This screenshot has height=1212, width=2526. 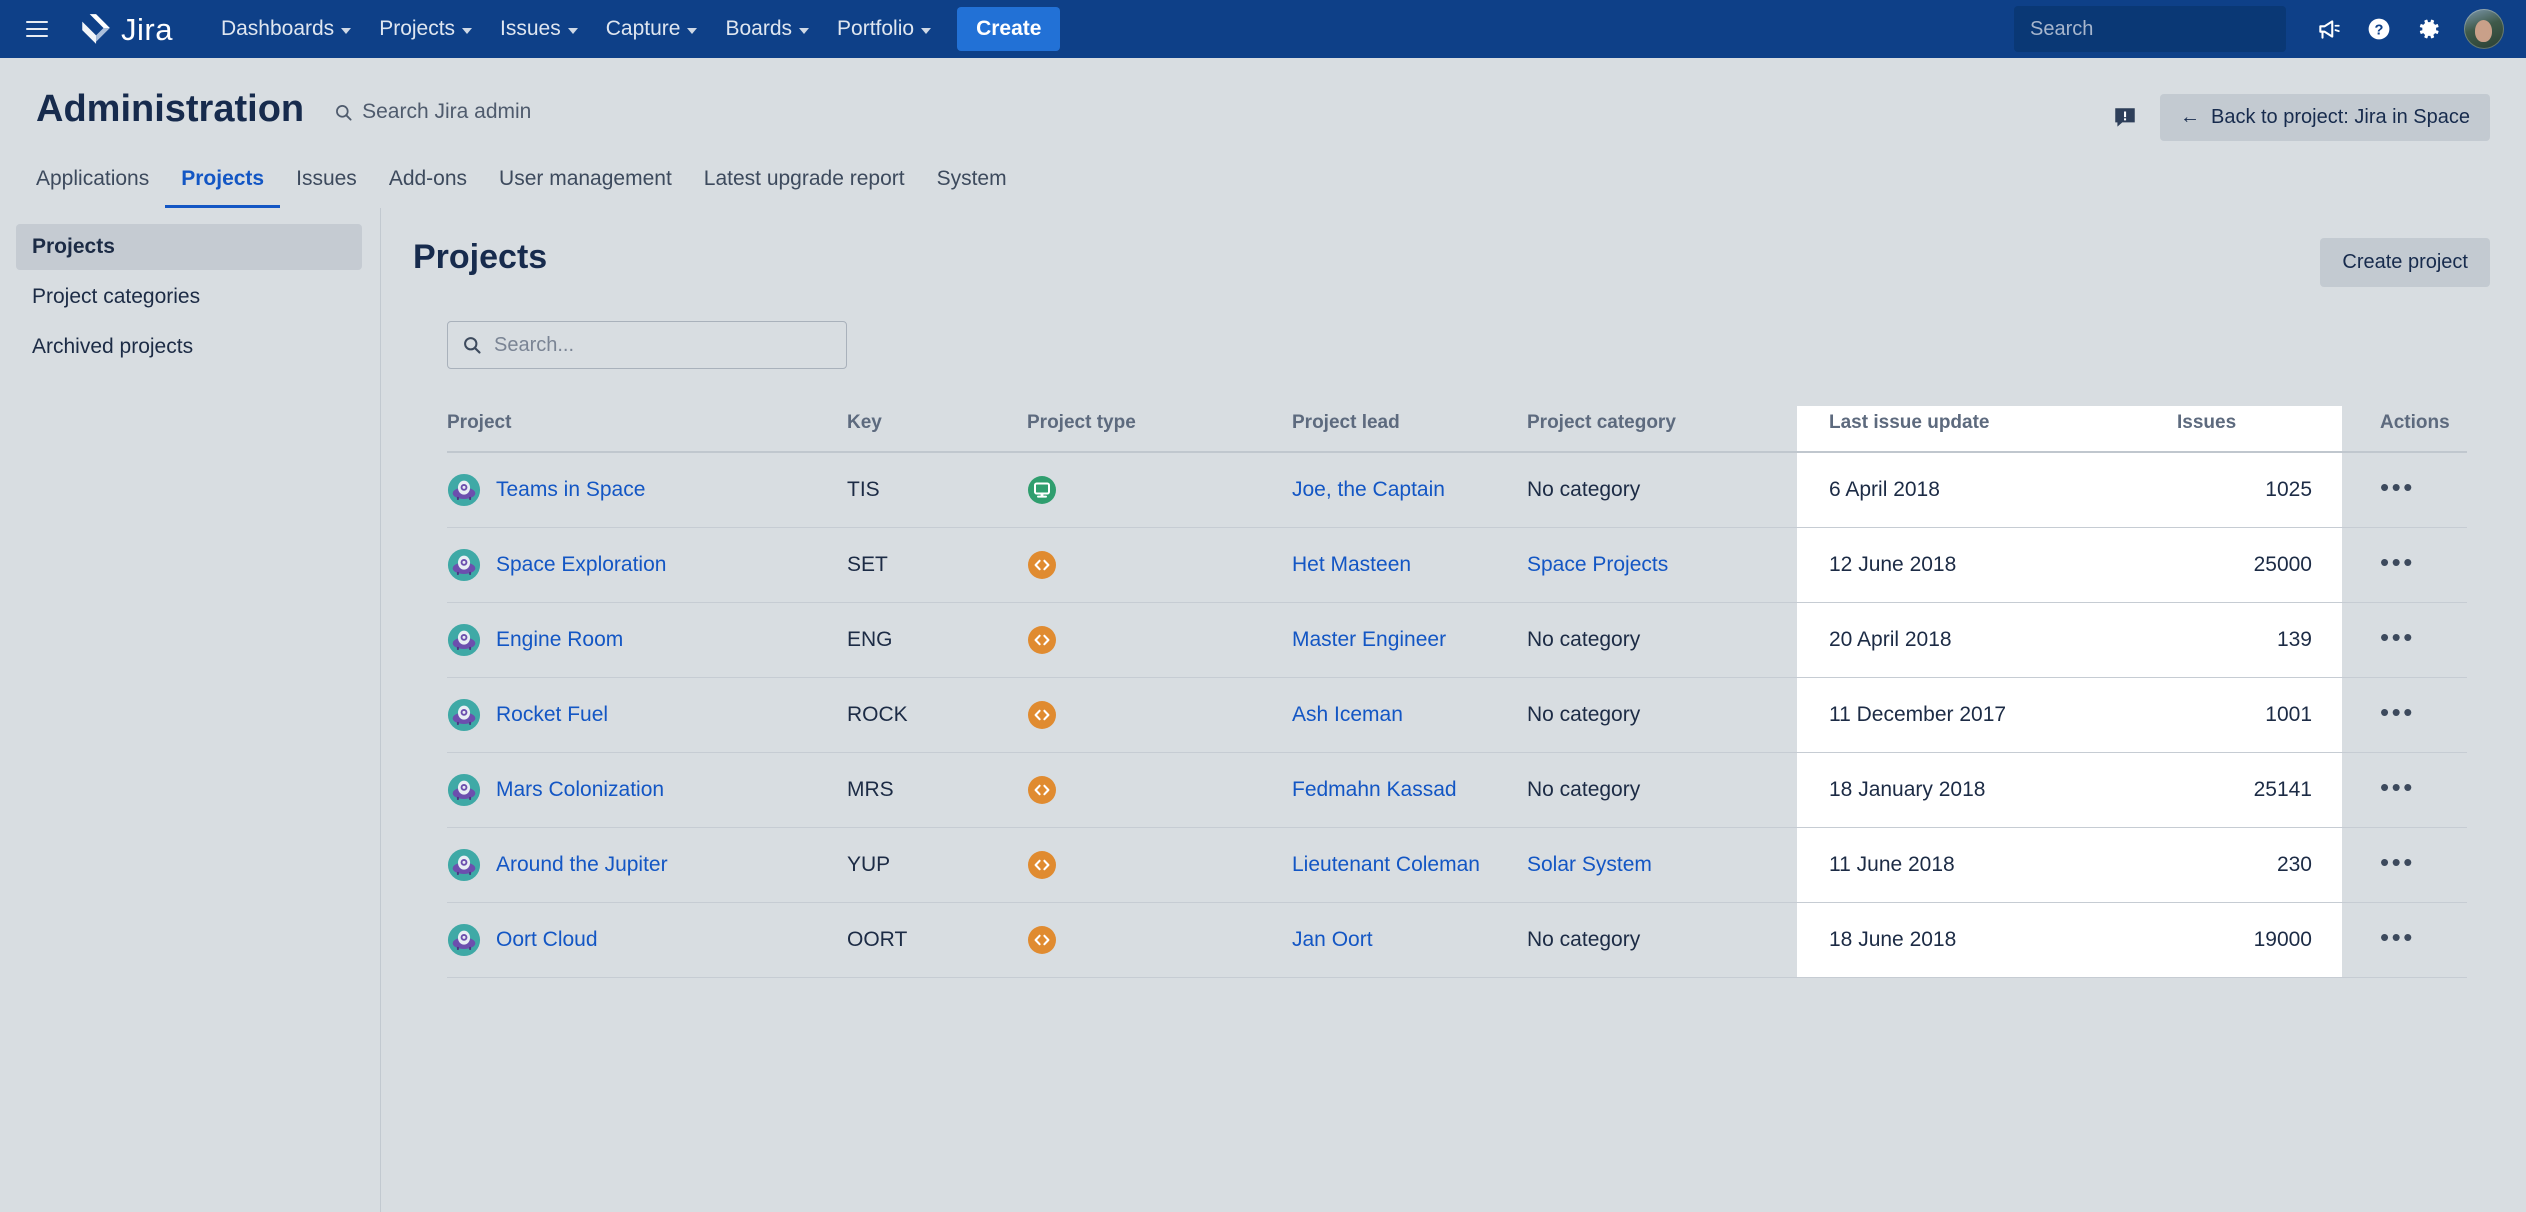 What do you see at coordinates (2404, 429) in the screenshot?
I see `column-header-actions: Actions` at bounding box center [2404, 429].